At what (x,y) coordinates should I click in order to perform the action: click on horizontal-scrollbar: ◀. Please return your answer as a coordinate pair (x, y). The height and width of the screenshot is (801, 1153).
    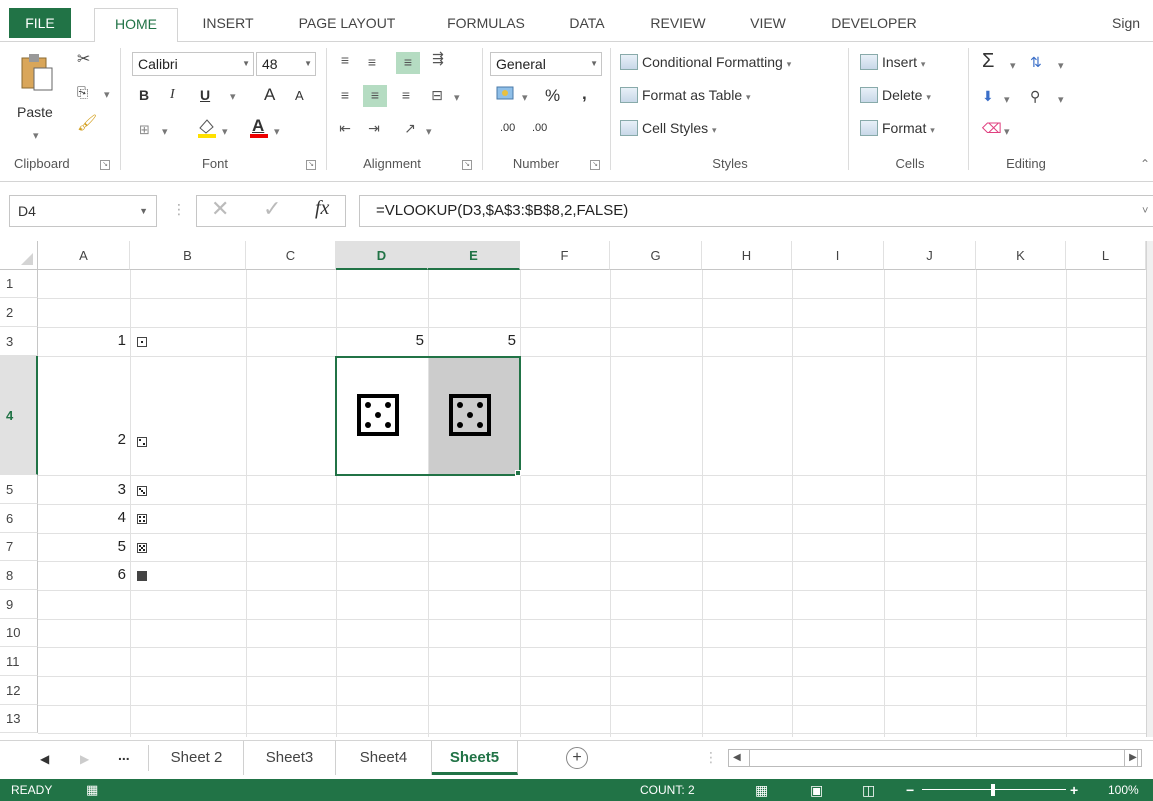
    Looking at the image, I should click on (933, 758).